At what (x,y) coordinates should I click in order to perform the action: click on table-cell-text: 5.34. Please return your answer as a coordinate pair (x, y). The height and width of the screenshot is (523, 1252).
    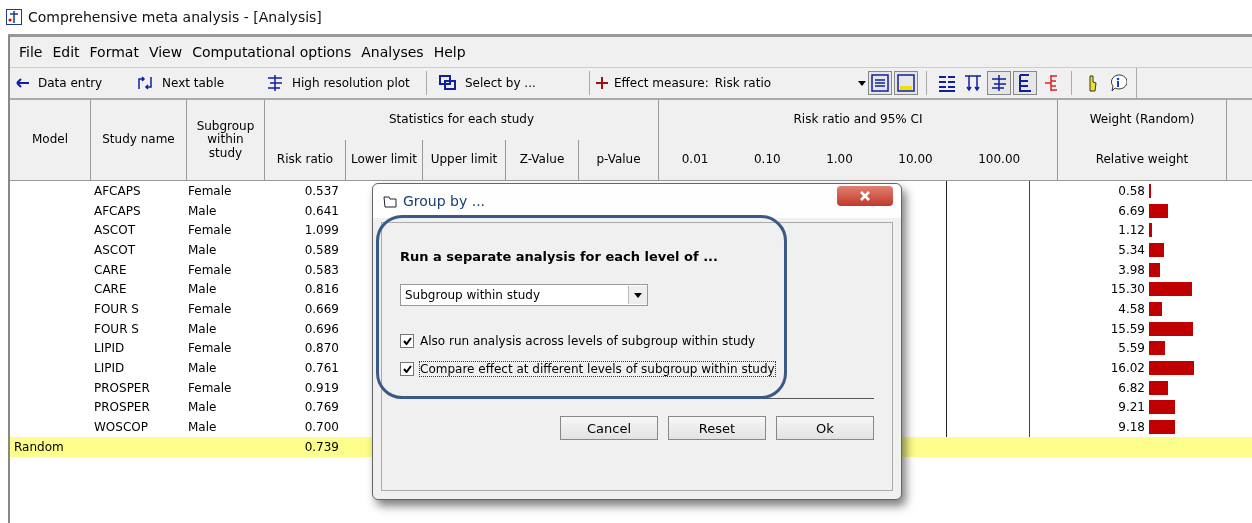
    Looking at the image, I should click on (1131, 249).